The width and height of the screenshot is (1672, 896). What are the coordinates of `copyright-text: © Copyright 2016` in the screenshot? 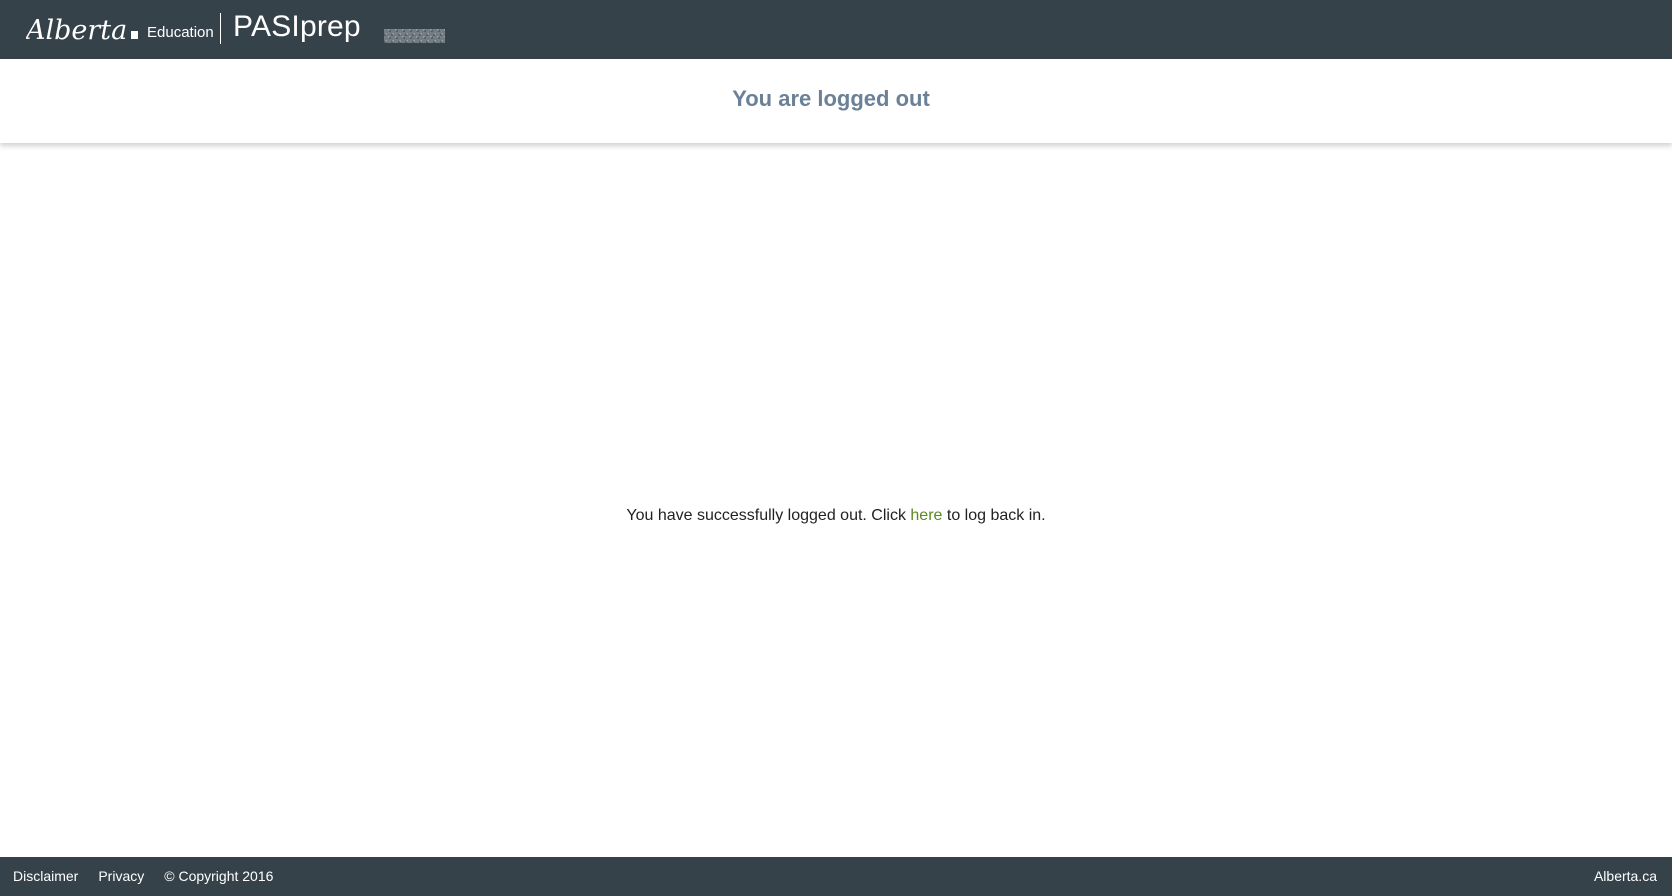 It's located at (219, 876).